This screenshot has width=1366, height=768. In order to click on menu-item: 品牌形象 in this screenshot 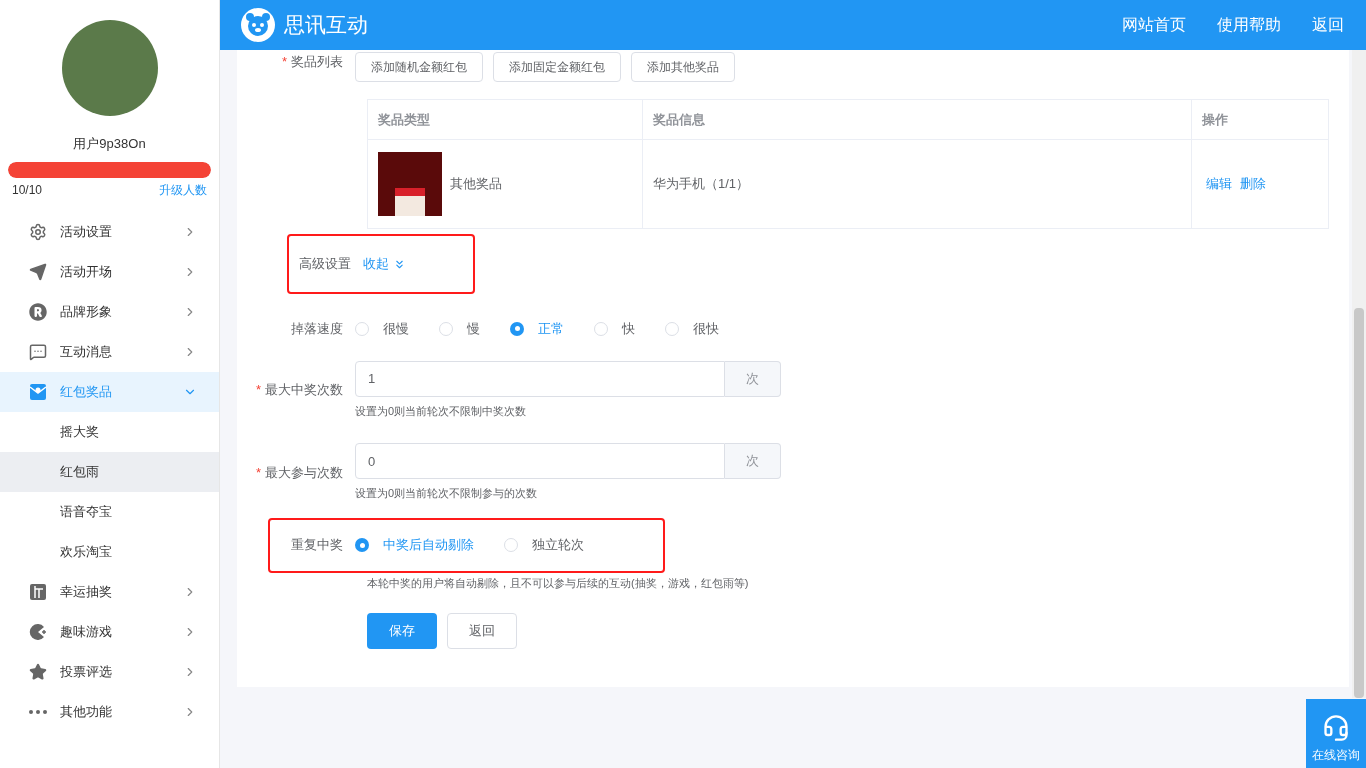, I will do `click(109, 311)`.